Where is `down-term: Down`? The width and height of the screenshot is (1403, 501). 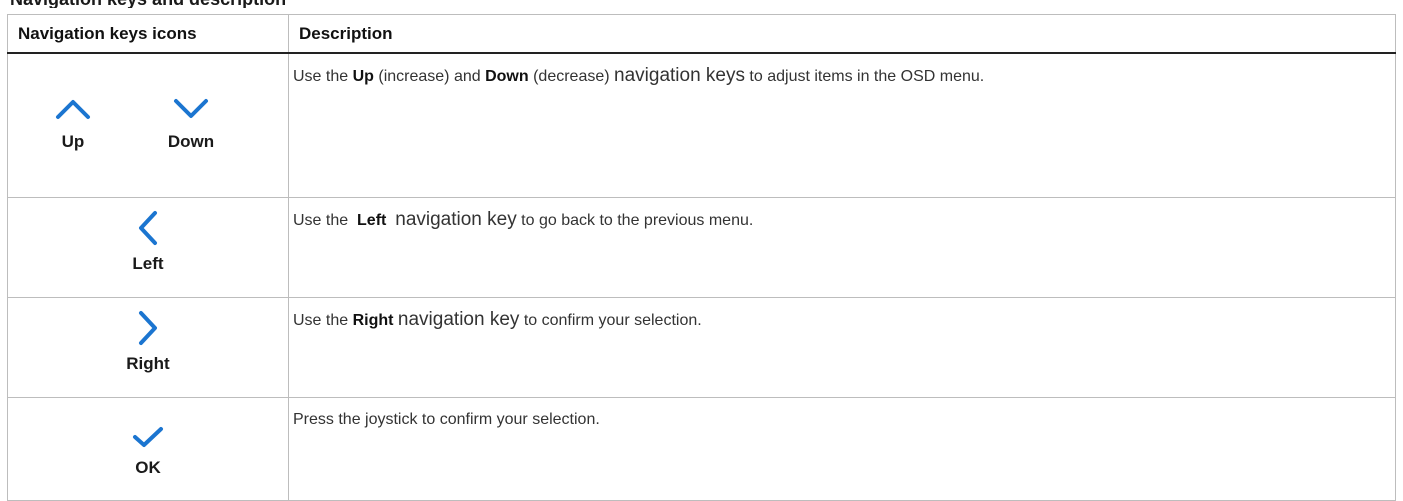 down-term: Down is located at coordinates (507, 76).